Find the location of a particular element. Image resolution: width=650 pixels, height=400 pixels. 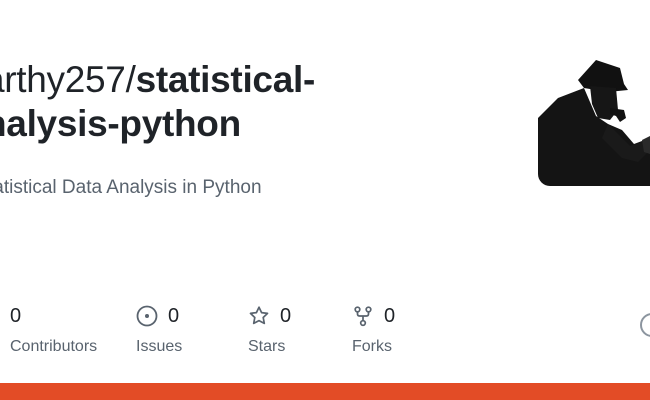

contributors-label: Contributors is located at coordinates (54, 346).